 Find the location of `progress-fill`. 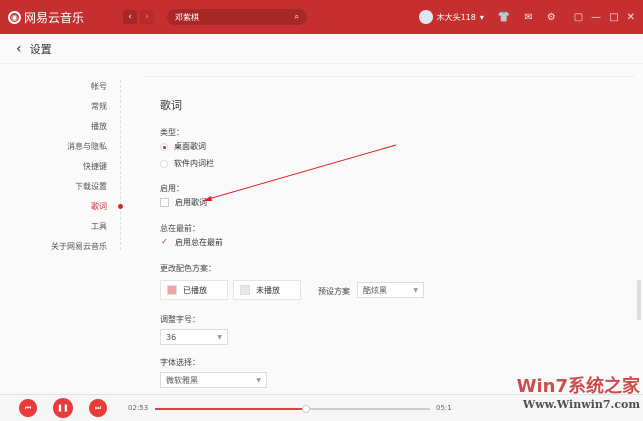

progress-fill is located at coordinates (231, 409).